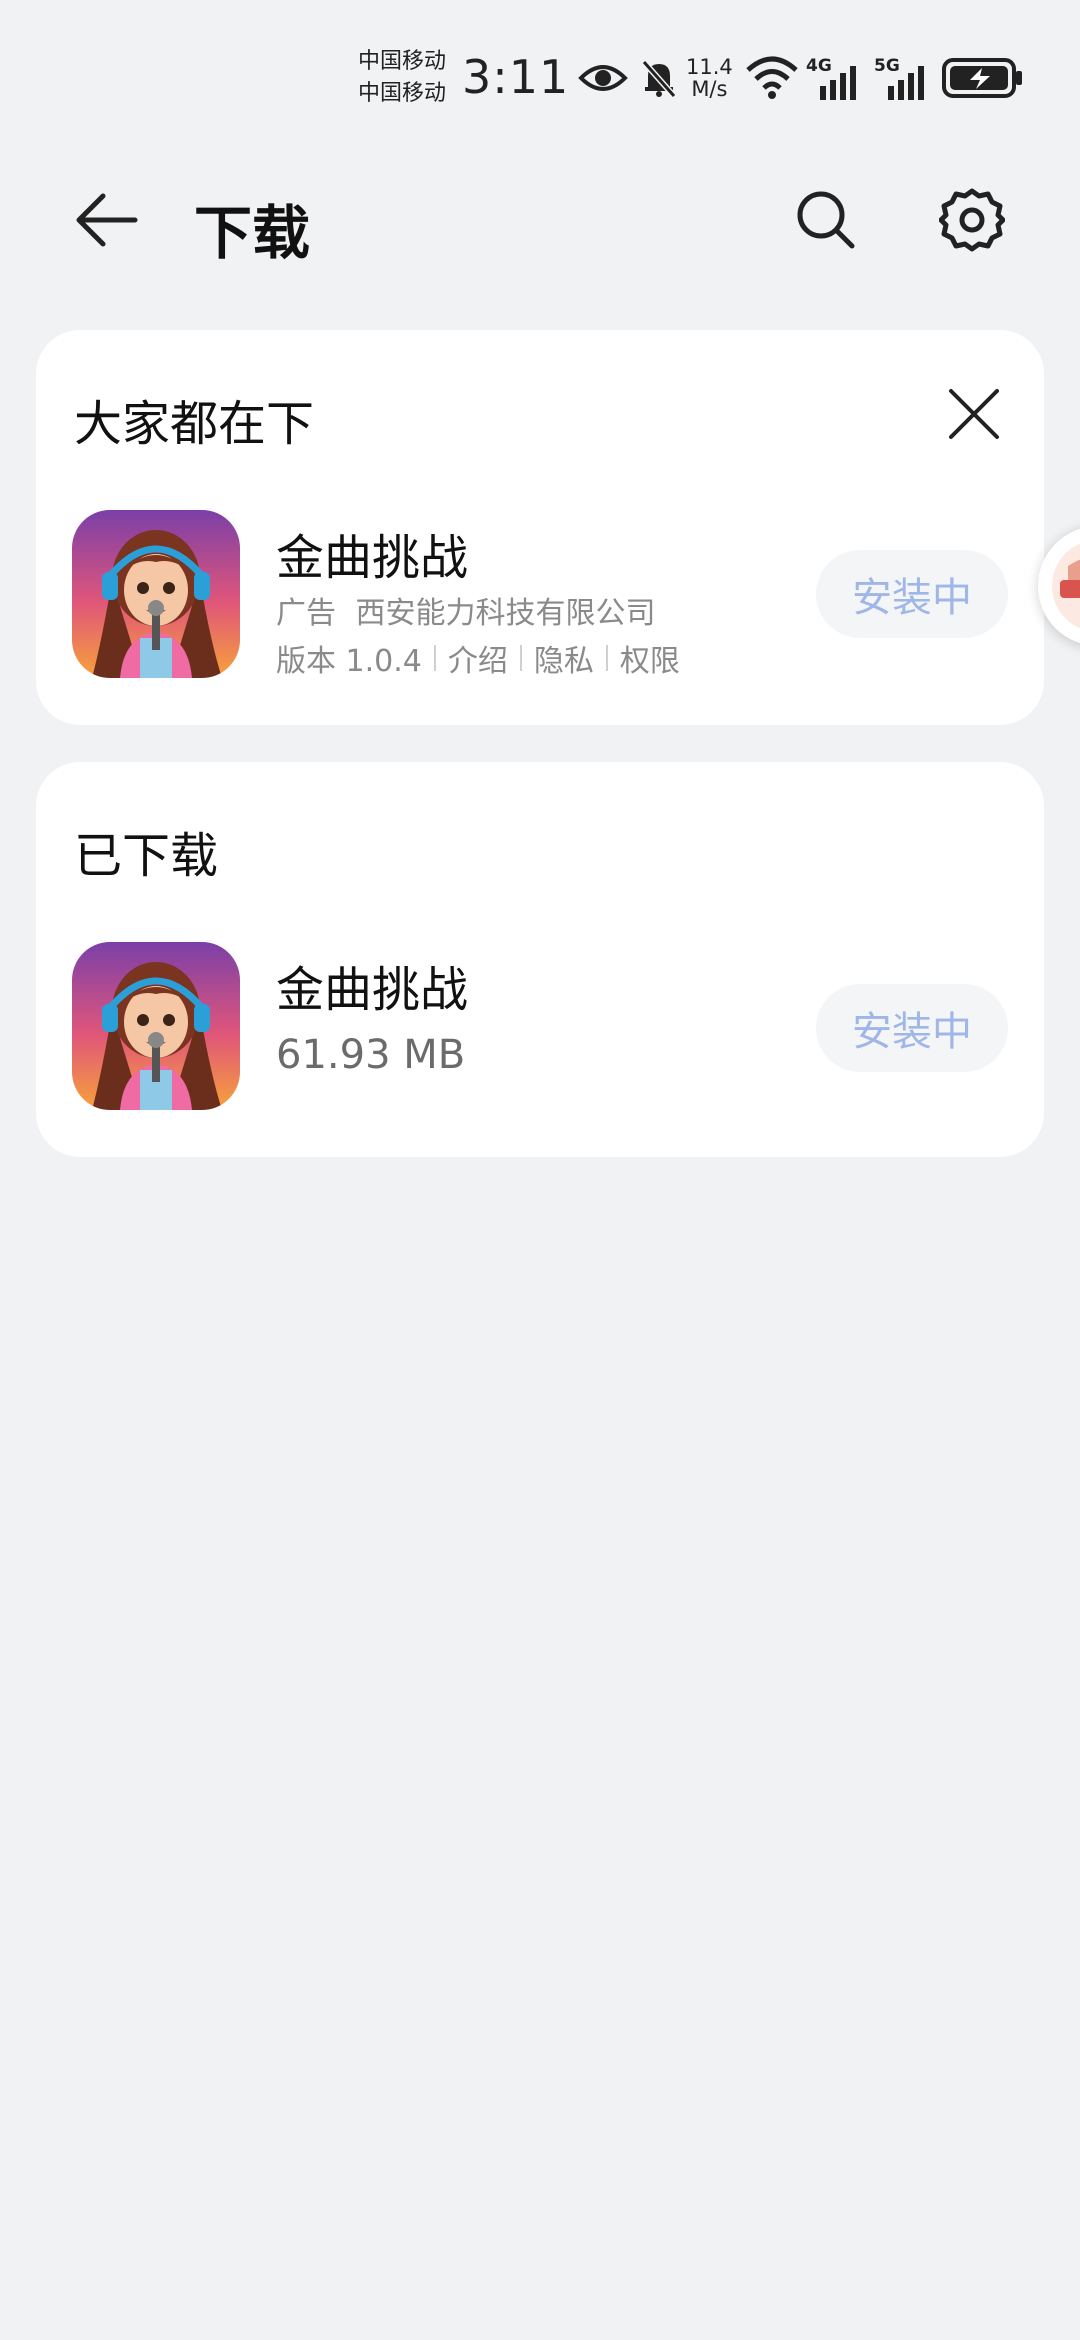  What do you see at coordinates (402, 93) in the screenshot?
I see `carrier-2: 中国移动` at bounding box center [402, 93].